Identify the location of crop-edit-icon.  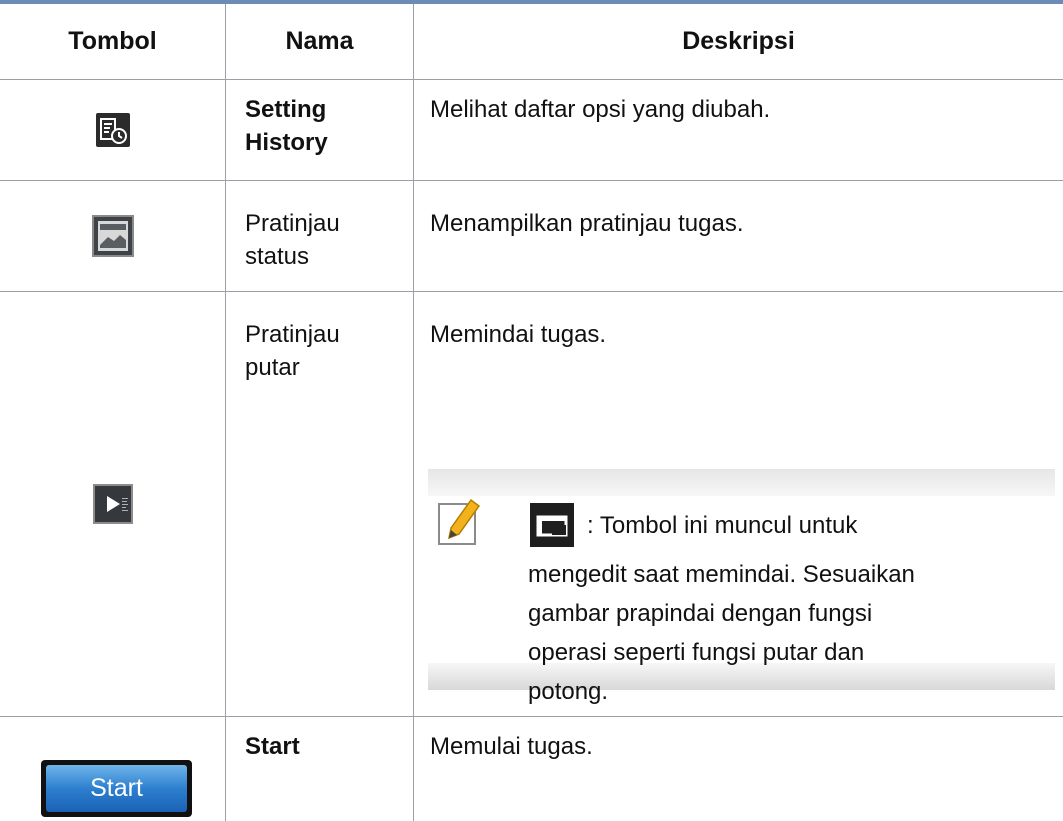
(552, 525).